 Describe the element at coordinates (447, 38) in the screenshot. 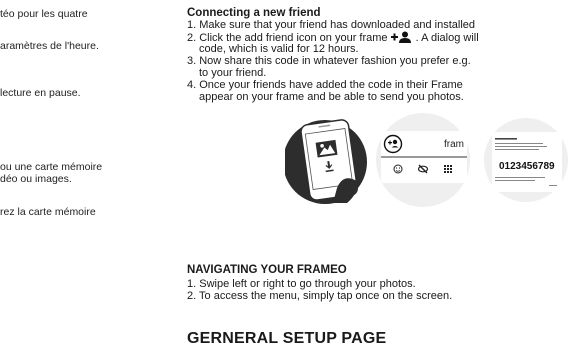

I see `connecting-step-2-text-b: . A dialog will` at that location.